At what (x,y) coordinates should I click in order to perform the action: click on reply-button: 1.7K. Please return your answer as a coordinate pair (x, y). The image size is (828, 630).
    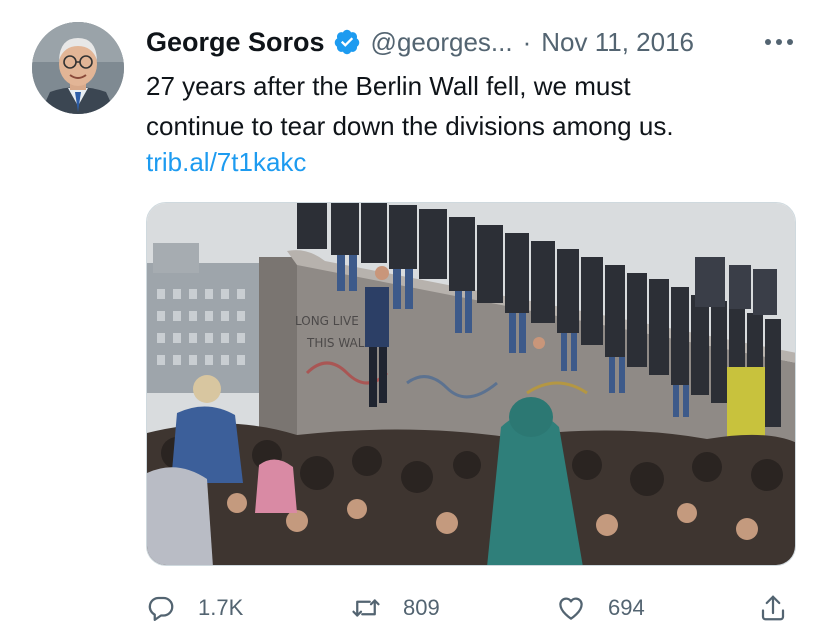
    Looking at the image, I should click on (194, 608).